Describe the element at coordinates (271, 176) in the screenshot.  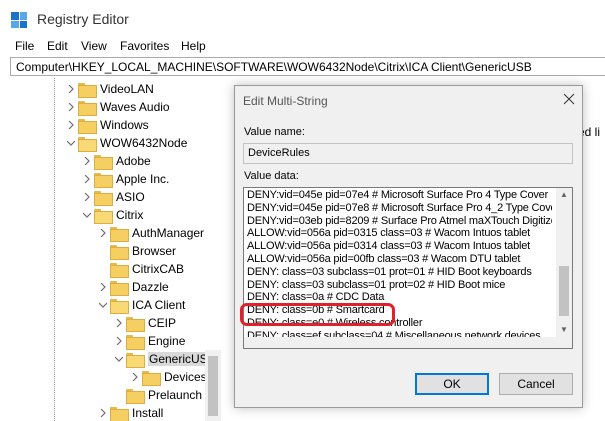
I see `value-data-label: Value data:` at that location.